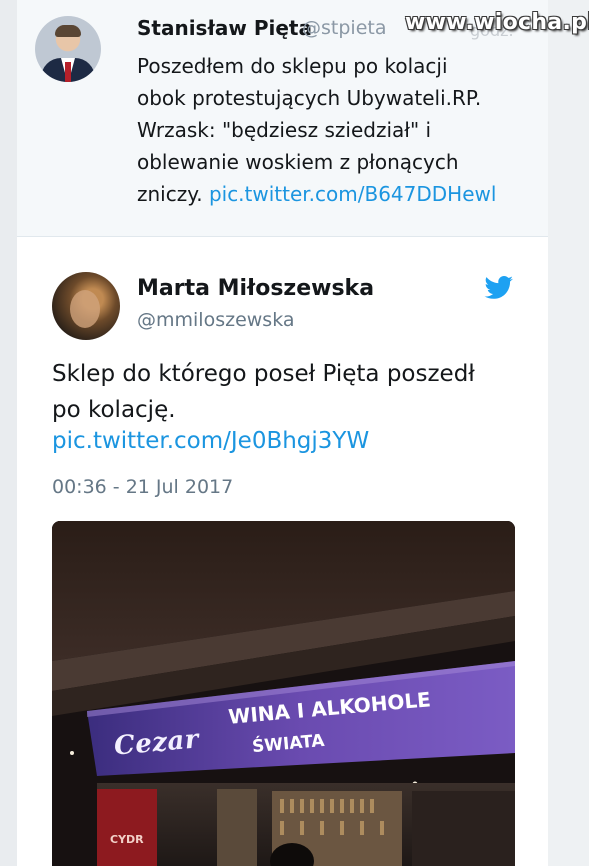 The image size is (589, 866). Describe the element at coordinates (568, 433) in the screenshot. I see `right-margin` at that location.